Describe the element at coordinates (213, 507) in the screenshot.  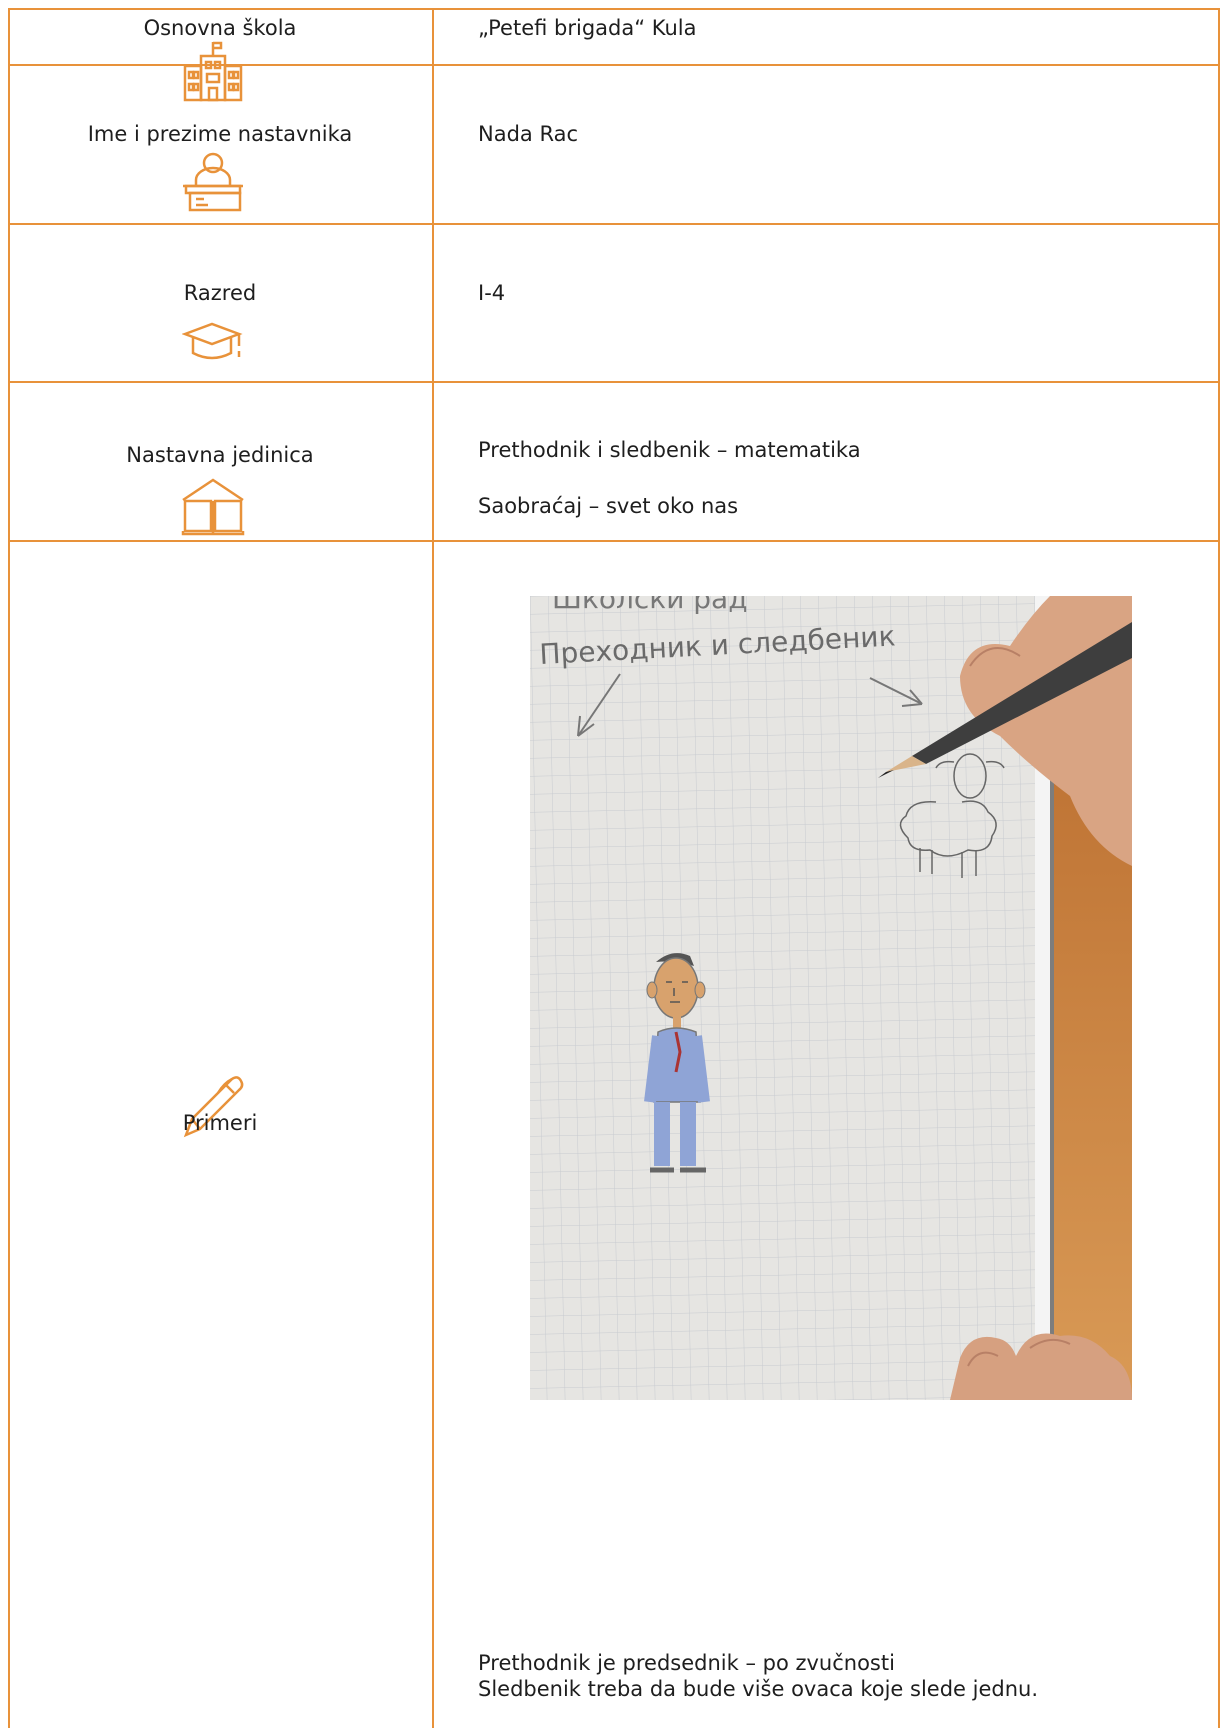
I see `open-book-icon` at that location.